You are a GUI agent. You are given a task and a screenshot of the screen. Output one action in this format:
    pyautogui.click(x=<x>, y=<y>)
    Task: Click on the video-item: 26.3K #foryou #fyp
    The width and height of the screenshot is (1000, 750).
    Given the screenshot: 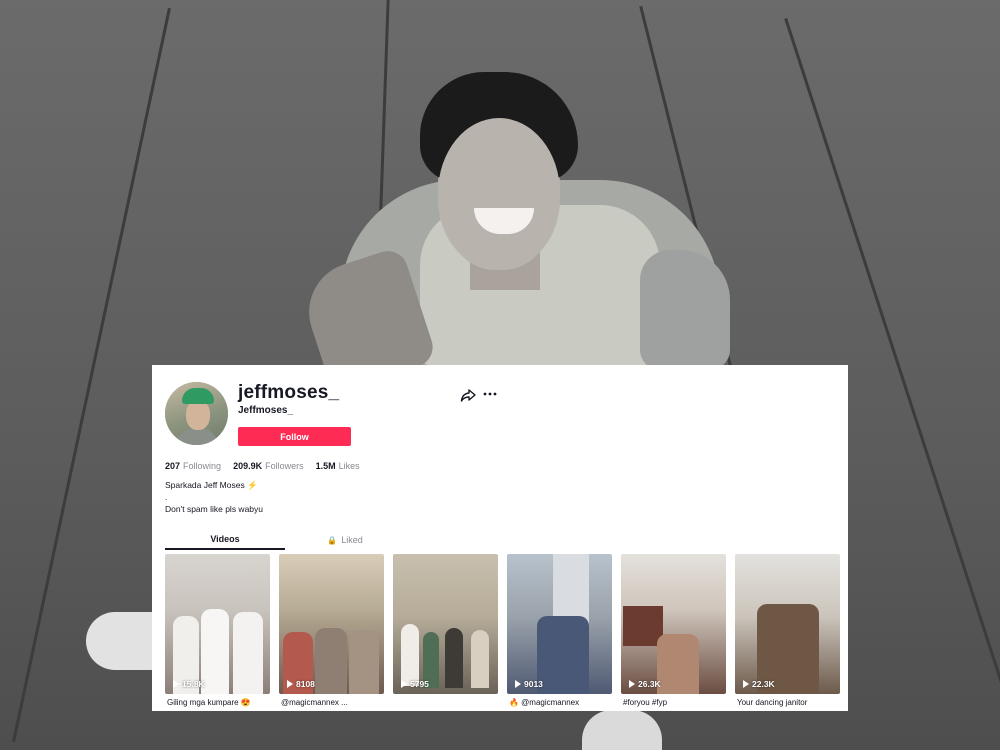 What is the action you would take?
    pyautogui.click(x=673, y=630)
    